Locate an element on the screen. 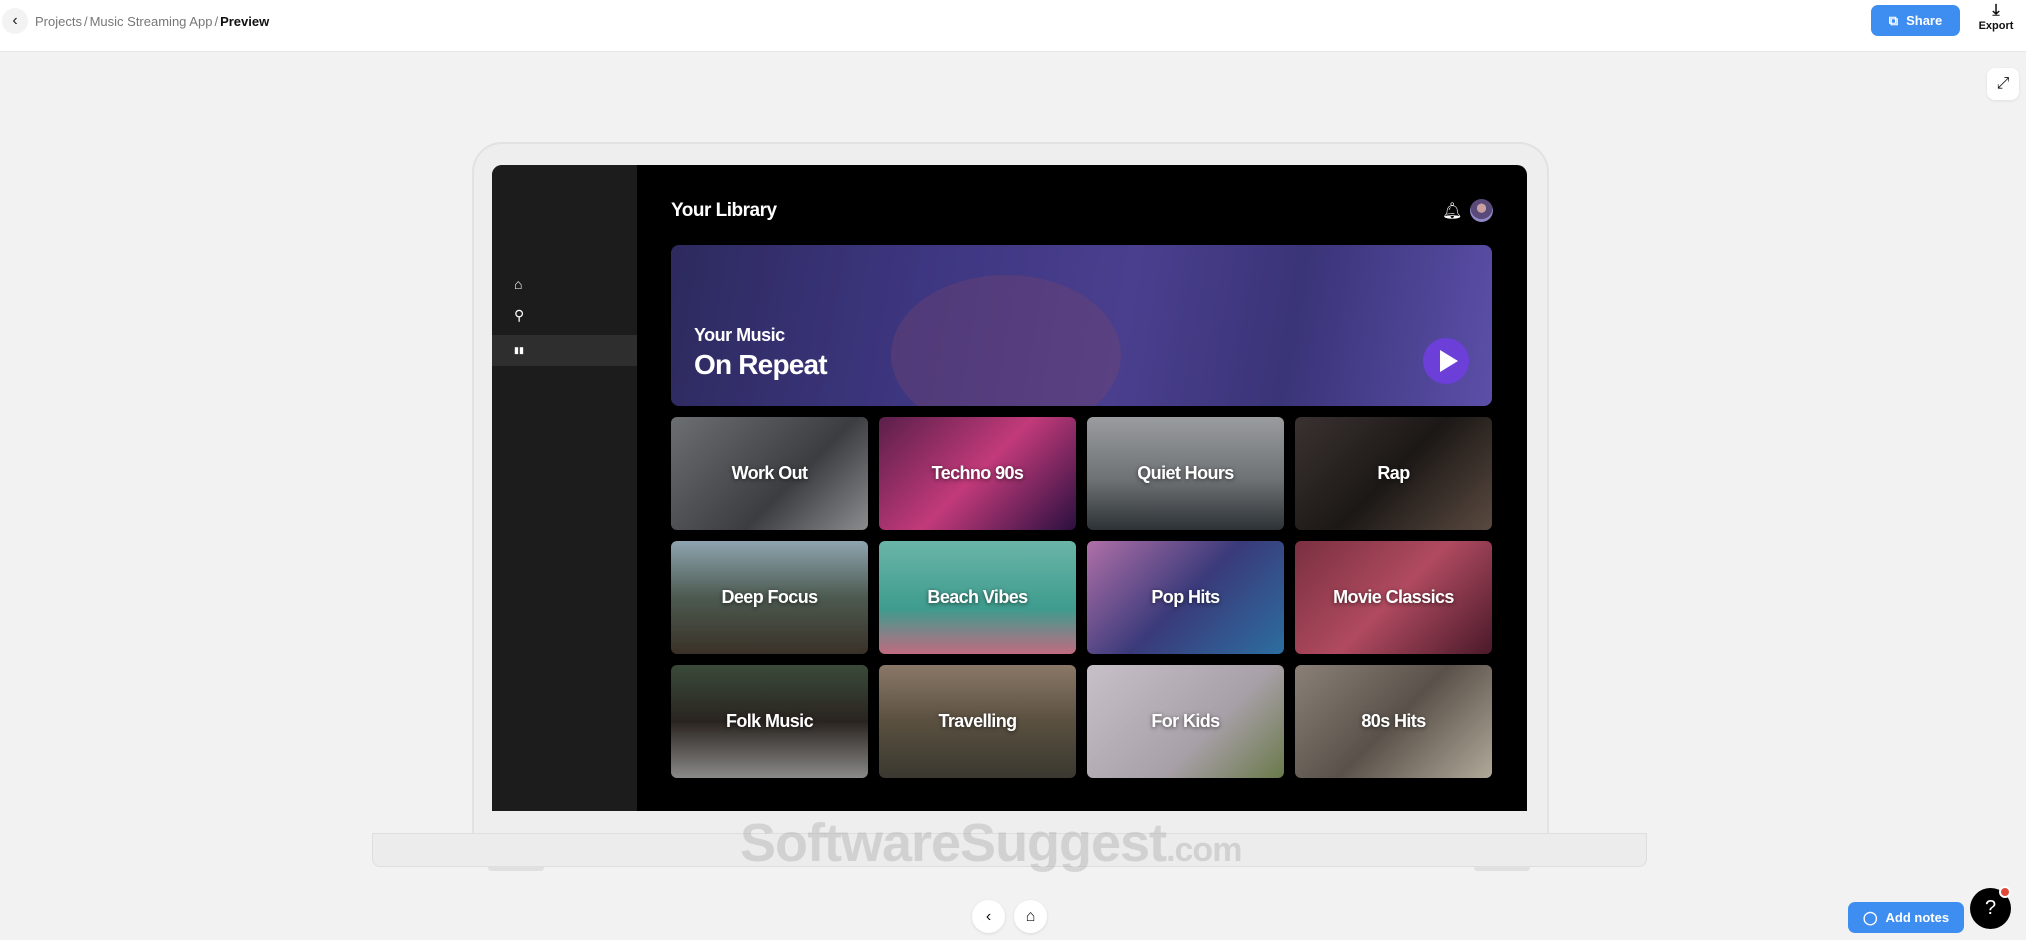  sidebar-item-library: ▮▮ is located at coordinates (564, 350).